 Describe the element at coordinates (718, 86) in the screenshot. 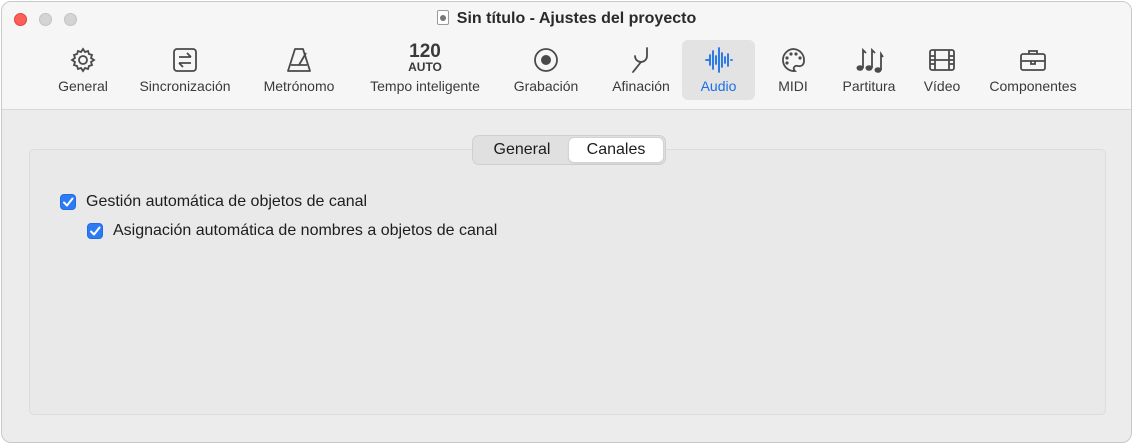

I see `toolbar-label-audio: Audio` at that location.